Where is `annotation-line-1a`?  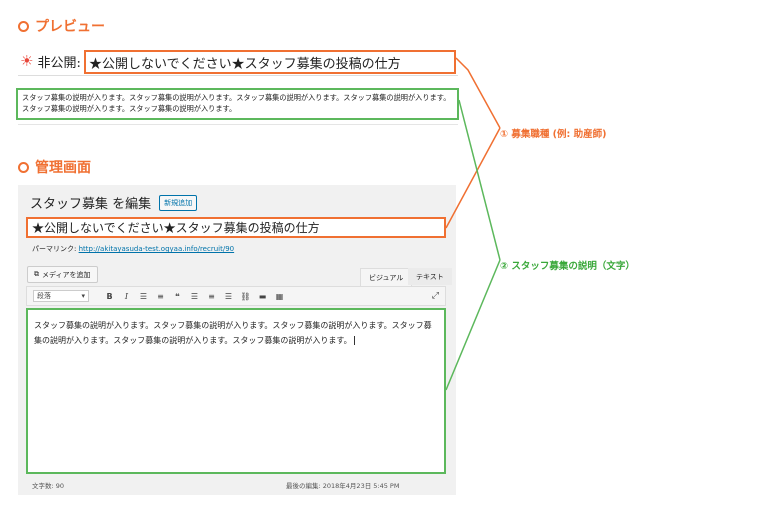 annotation-line-1a is located at coordinates (478, 93).